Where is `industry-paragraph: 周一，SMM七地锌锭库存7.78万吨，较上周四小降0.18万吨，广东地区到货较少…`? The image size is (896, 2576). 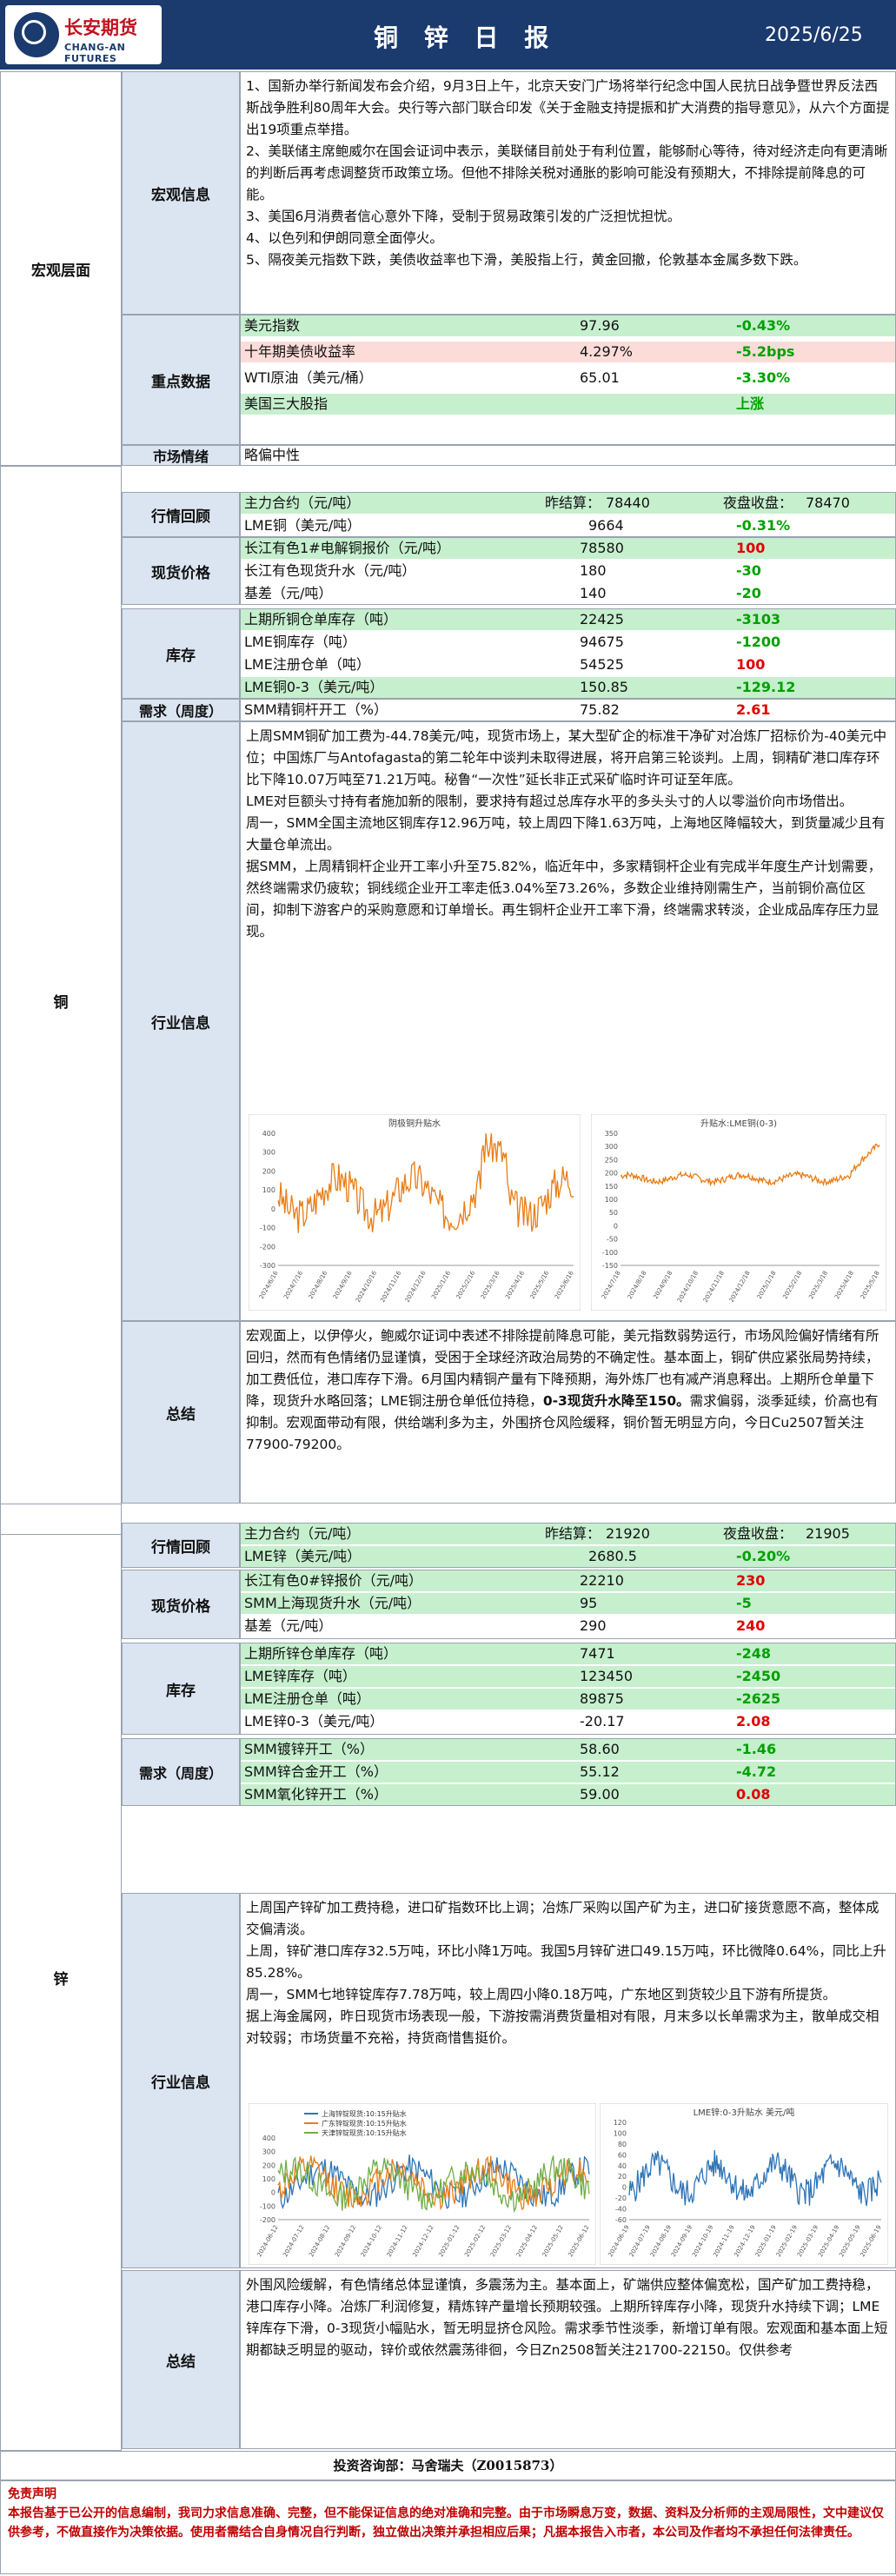
industry-paragraph: 周一，SMM七地锌锭库存7.78万吨，较上周四小降0.18万吨，广东地区到货较少… is located at coordinates (541, 1994).